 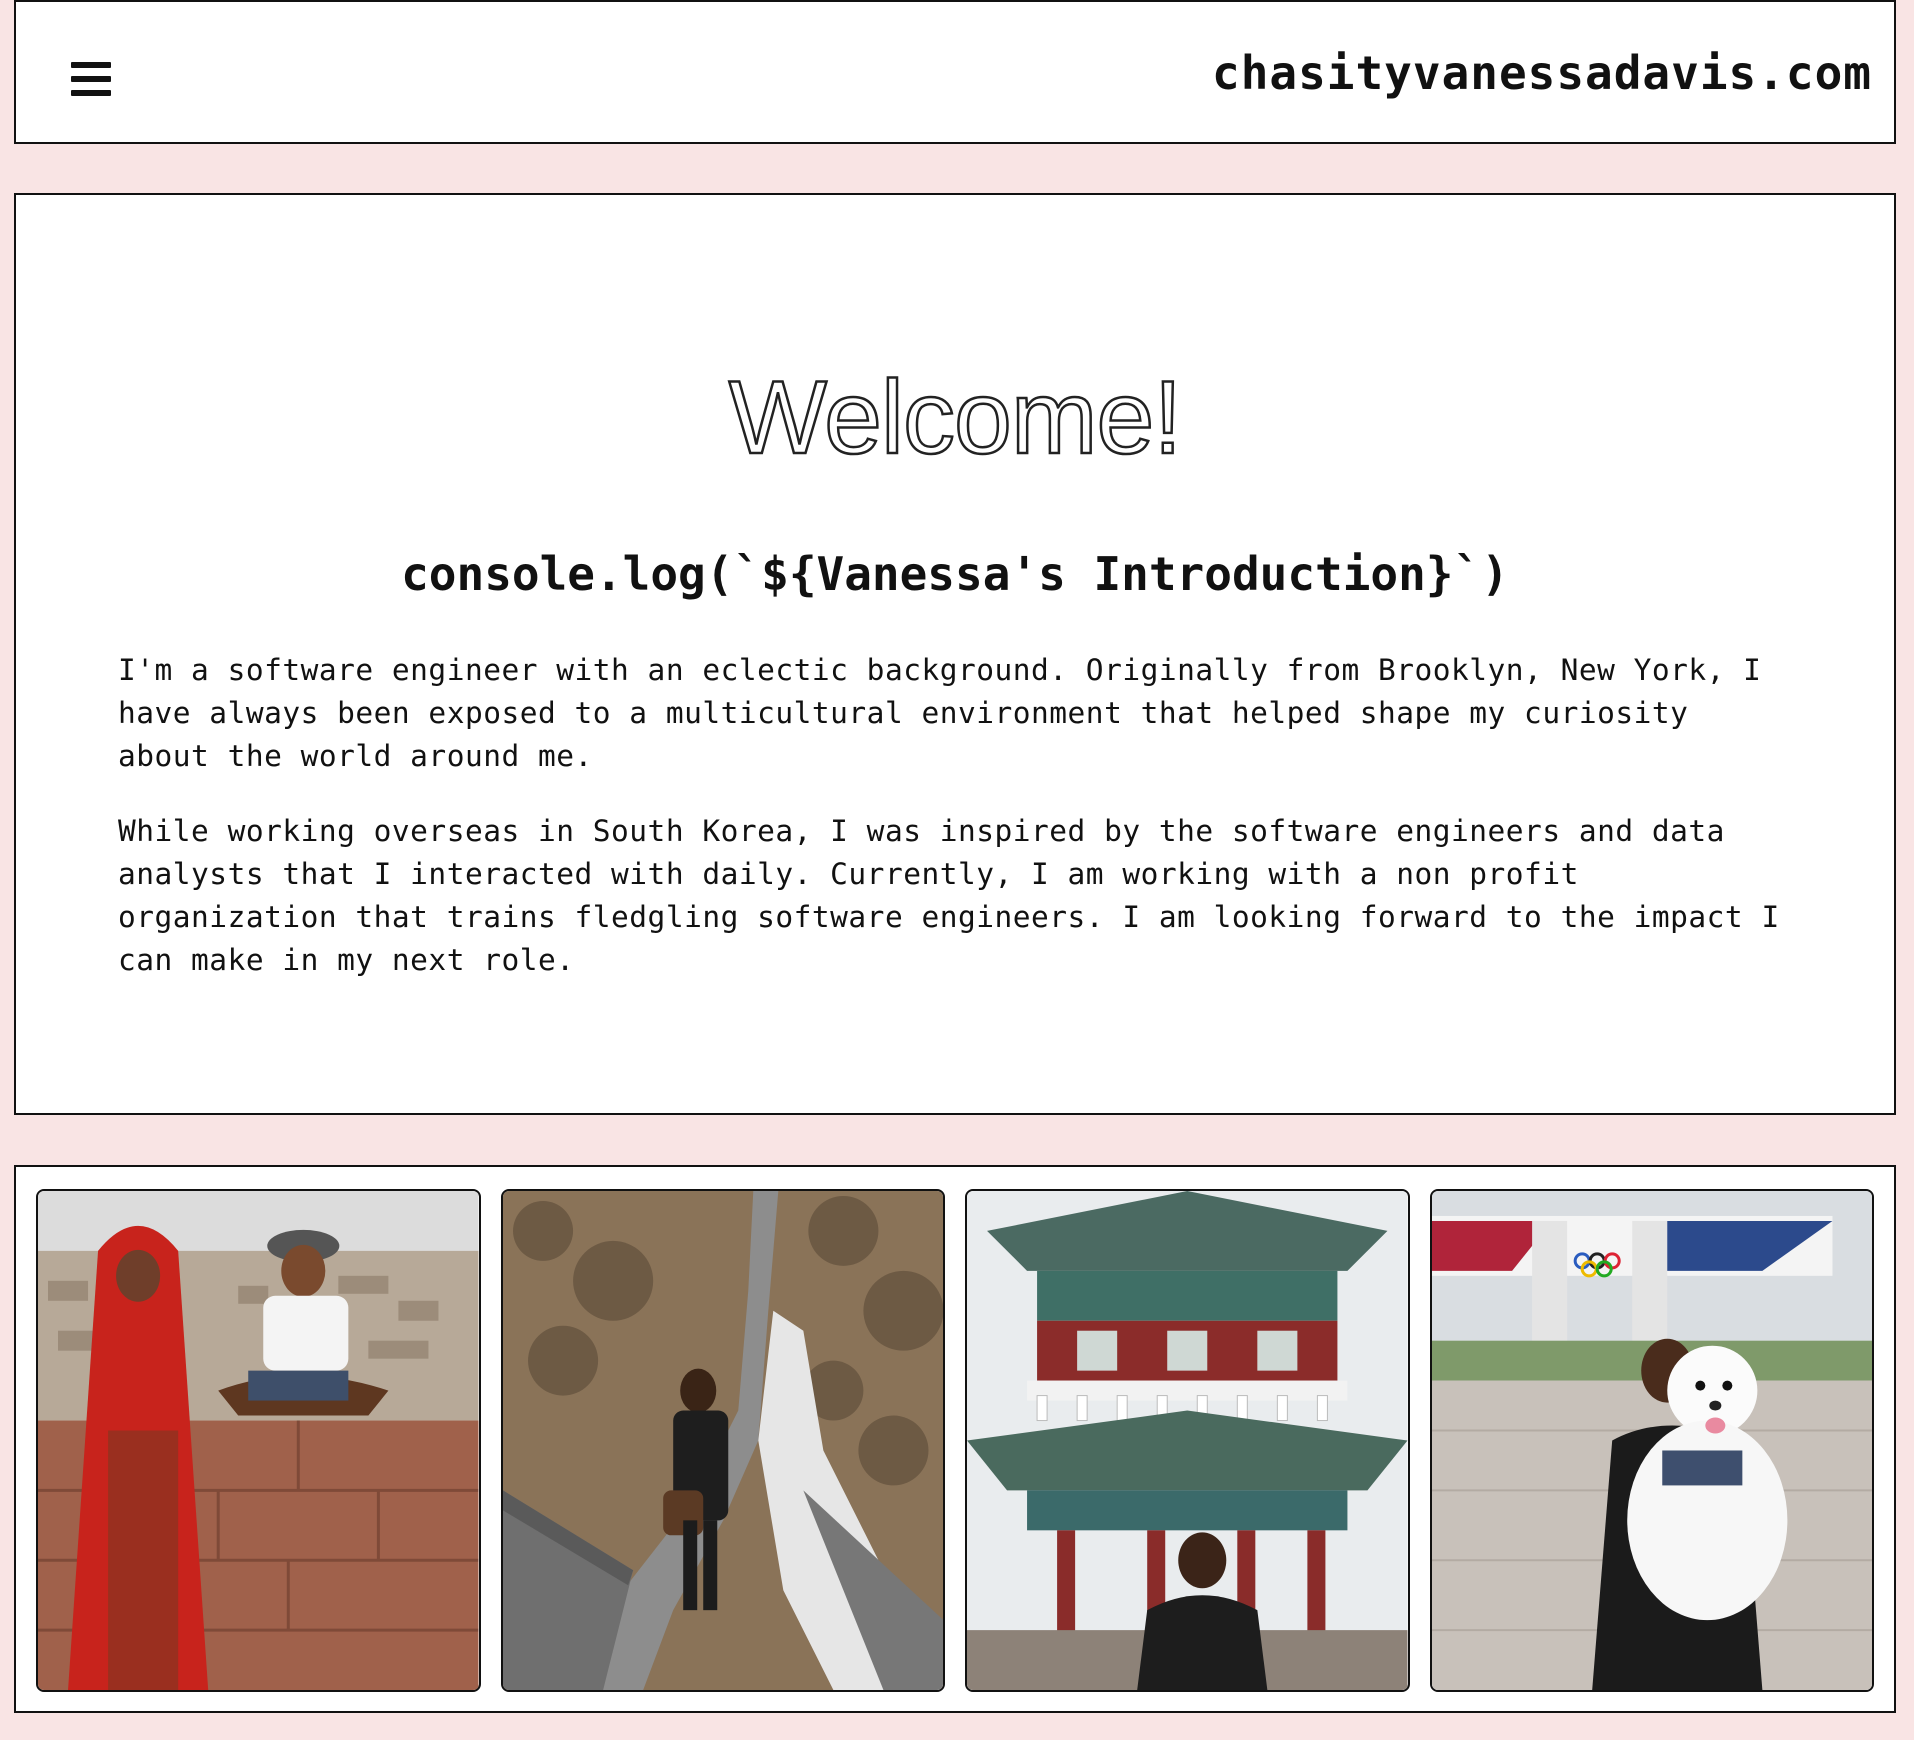 What do you see at coordinates (258, 1440) in the screenshot?
I see `photo-rooftop-india` at bounding box center [258, 1440].